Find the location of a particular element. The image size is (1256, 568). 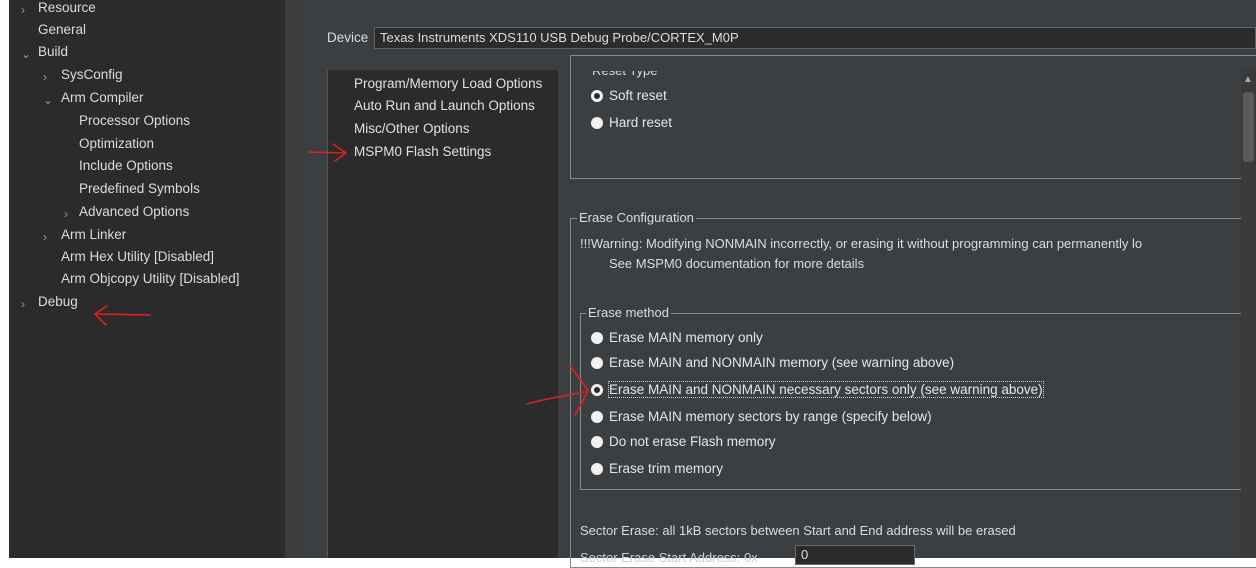

arrow-to-necessary-sectors-icon is located at coordinates (557, 390).